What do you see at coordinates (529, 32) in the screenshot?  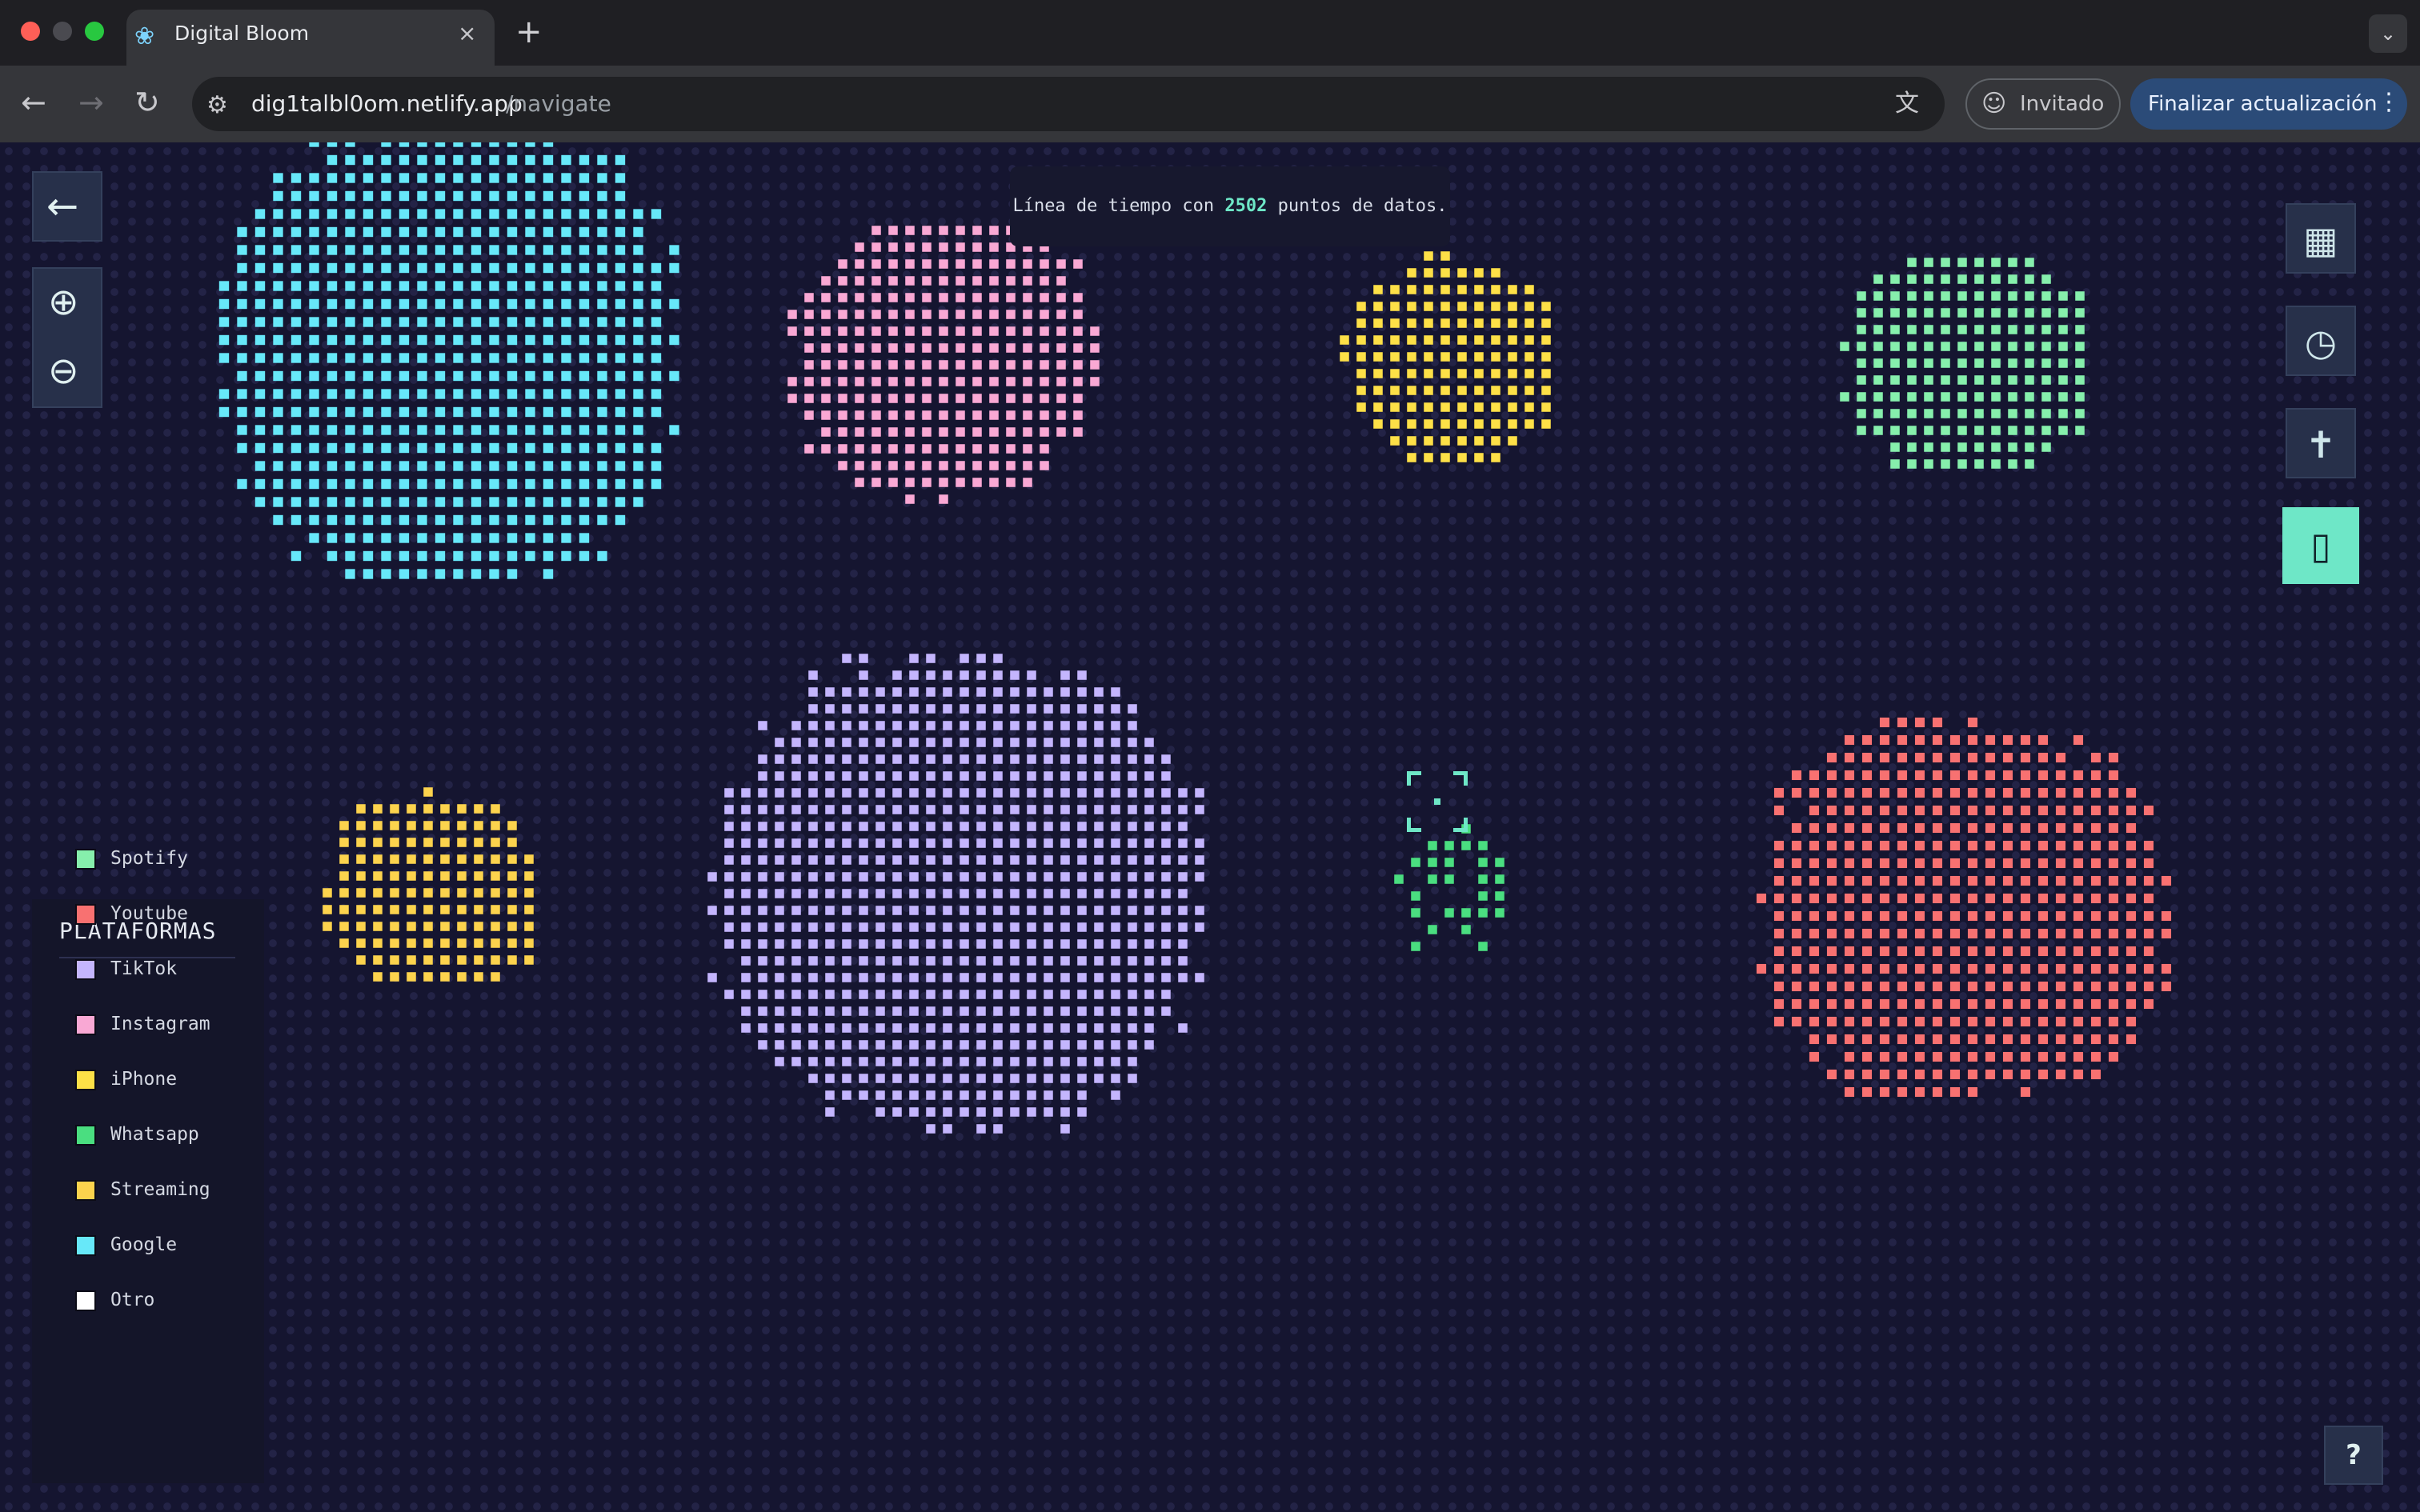 I see `new-tab-button: +` at bounding box center [529, 32].